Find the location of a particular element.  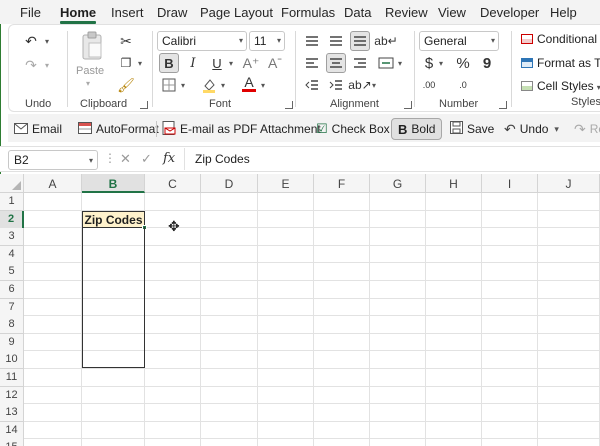

font-launcher-icon is located at coordinates (289, 105).